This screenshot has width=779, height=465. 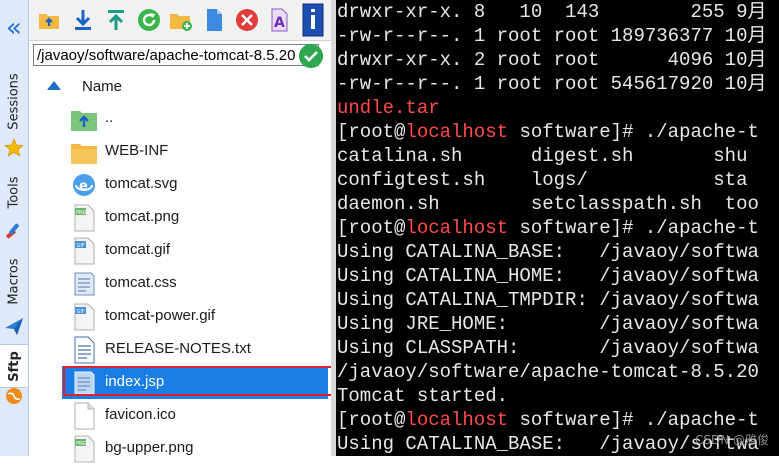 I want to click on tools-icon, so click(x=12, y=231).